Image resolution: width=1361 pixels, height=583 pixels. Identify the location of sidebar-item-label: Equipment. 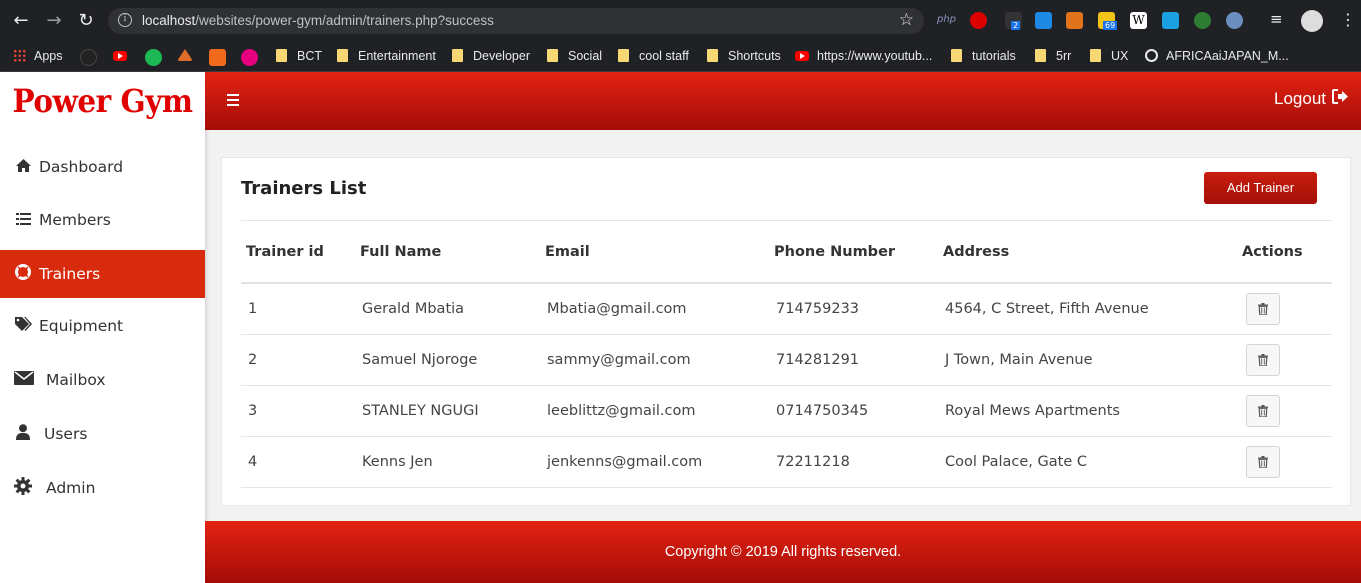
(81, 326).